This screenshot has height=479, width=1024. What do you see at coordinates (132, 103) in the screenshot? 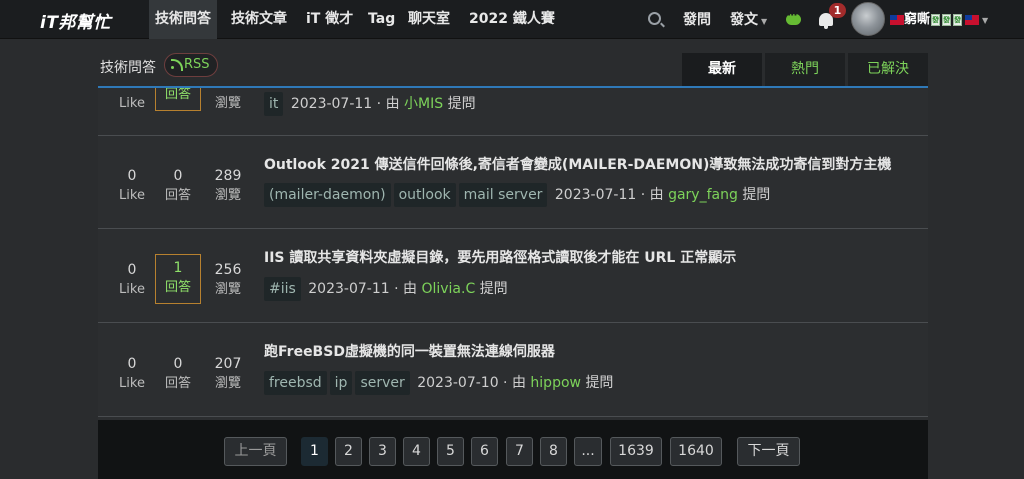
I see `like-count: Like` at bounding box center [132, 103].